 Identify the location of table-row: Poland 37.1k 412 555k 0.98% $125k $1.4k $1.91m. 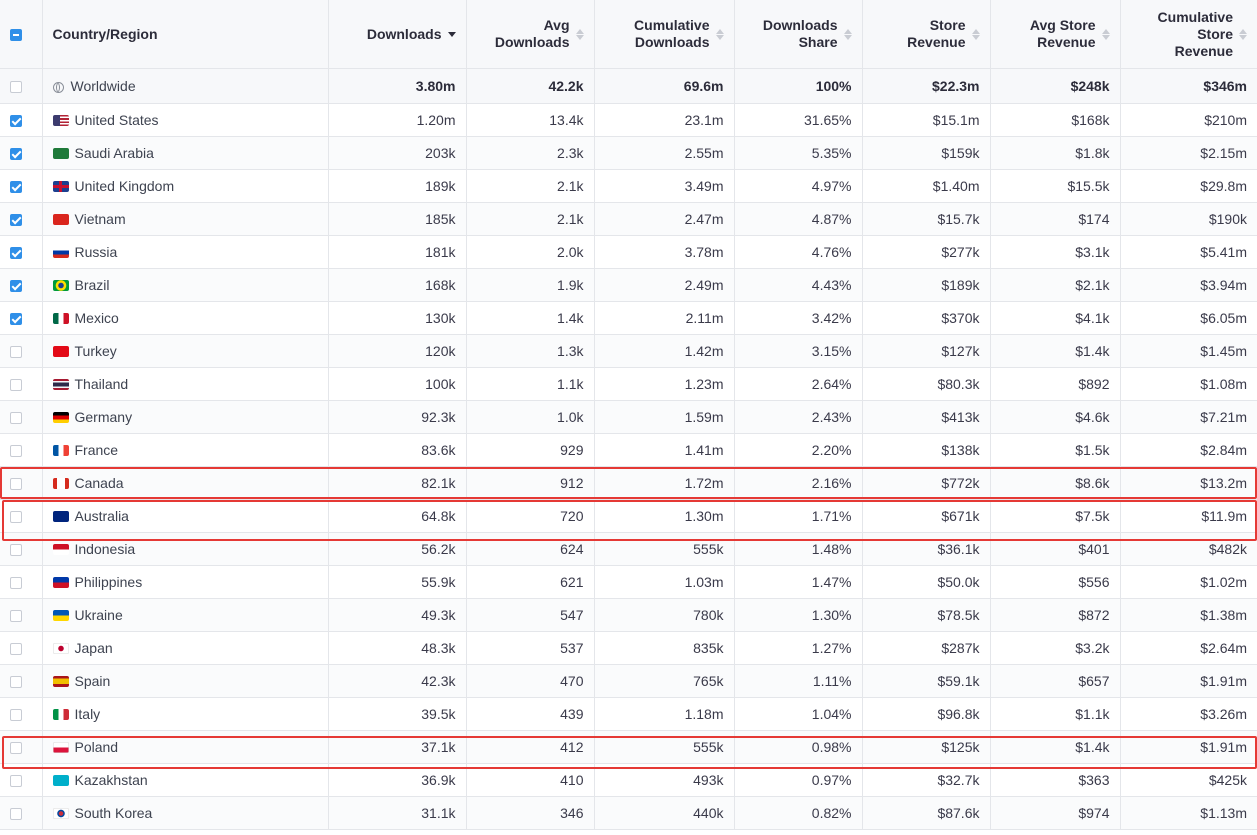
(628, 747).